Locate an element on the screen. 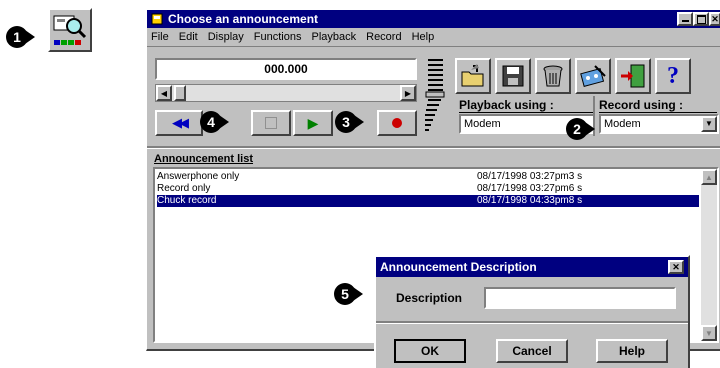 This screenshot has height=368, width=720. rewind-button: ◀◀ is located at coordinates (179, 123).